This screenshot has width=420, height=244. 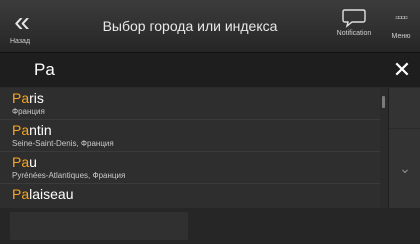 I want to click on result-rest: laiseau, so click(x=51, y=194).